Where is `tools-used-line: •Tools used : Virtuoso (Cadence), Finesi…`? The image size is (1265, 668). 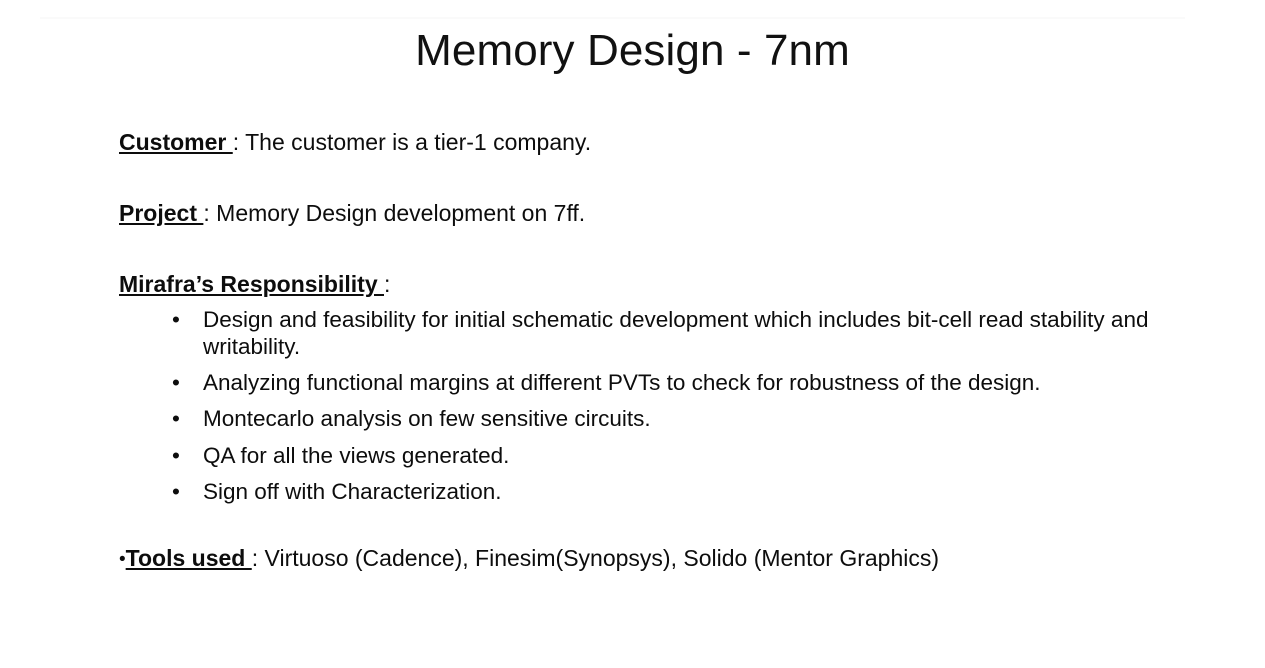 tools-used-line: •Tools used : Virtuoso (Cadence), Finesi… is located at coordinates (649, 558).